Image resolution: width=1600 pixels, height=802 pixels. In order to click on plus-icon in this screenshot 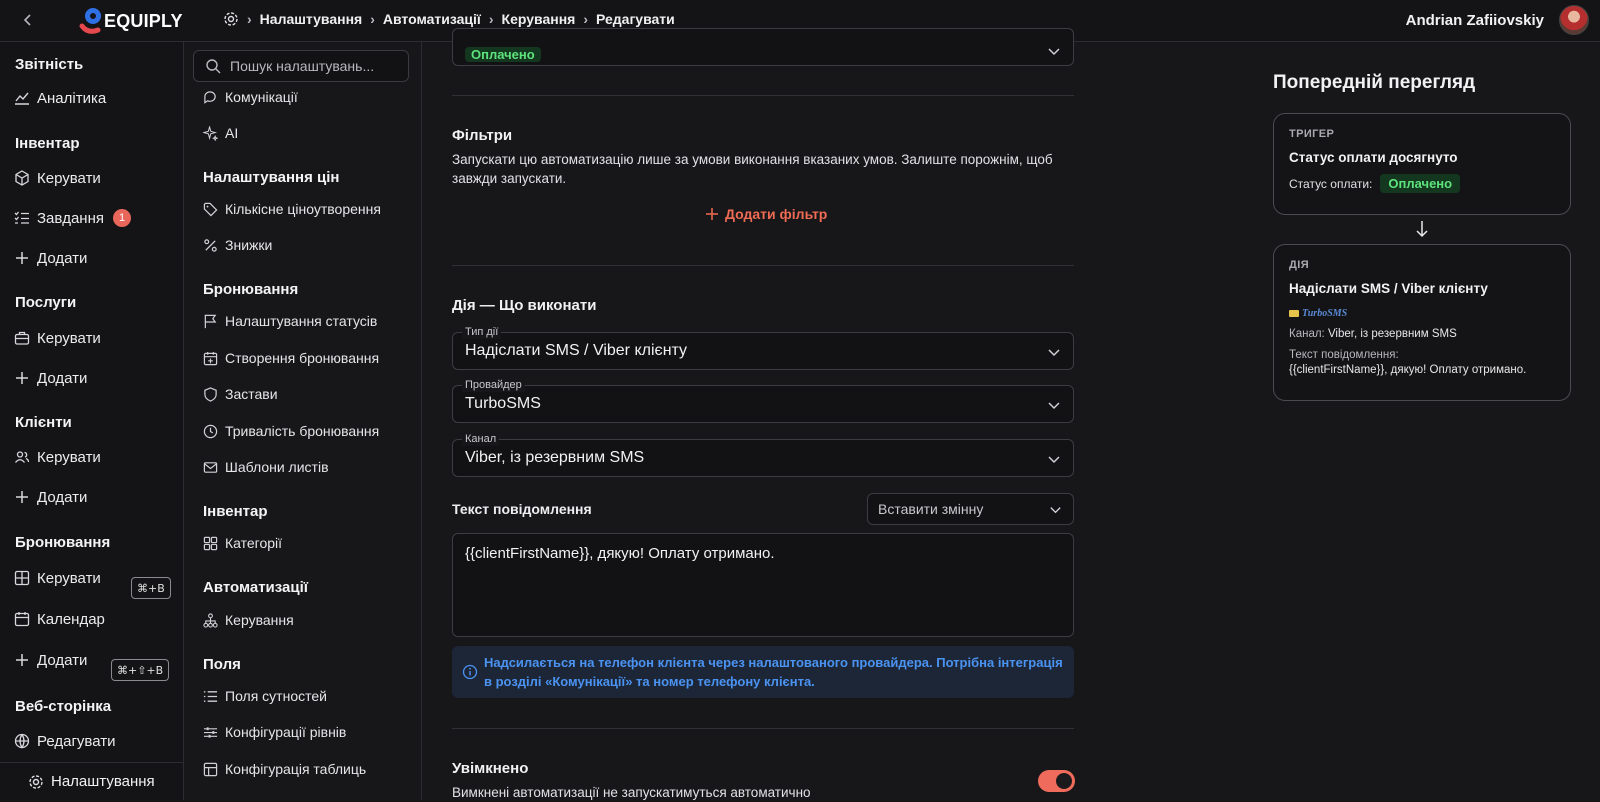, I will do `click(22, 660)`.